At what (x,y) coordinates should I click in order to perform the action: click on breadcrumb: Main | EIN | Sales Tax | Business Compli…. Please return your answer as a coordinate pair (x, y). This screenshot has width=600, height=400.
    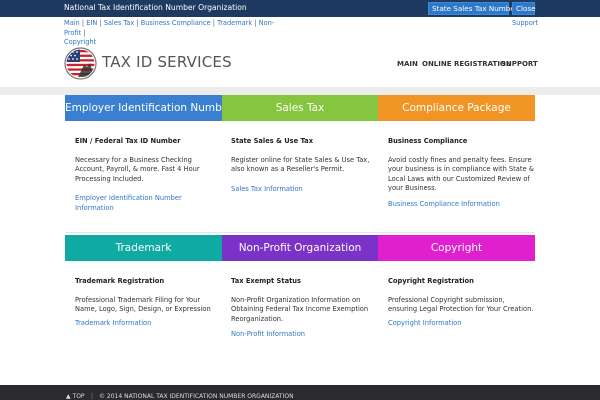
    Looking at the image, I should click on (174, 33).